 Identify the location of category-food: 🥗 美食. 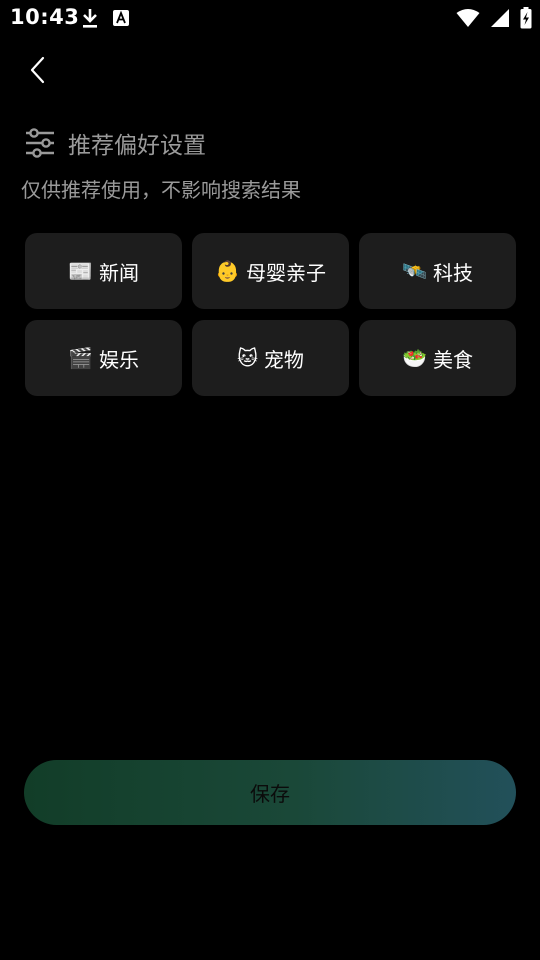
(437, 358).